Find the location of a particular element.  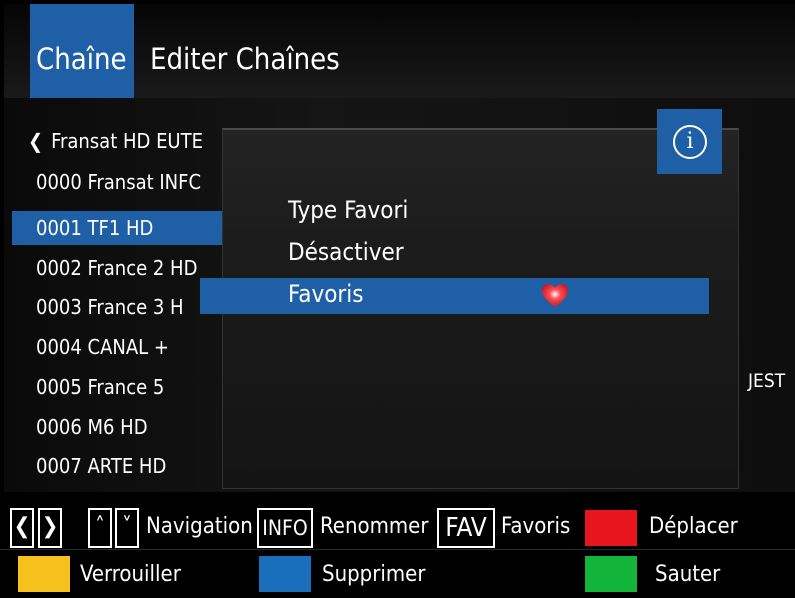

arrow-down-key-icon: ˅ is located at coordinates (127, 528).